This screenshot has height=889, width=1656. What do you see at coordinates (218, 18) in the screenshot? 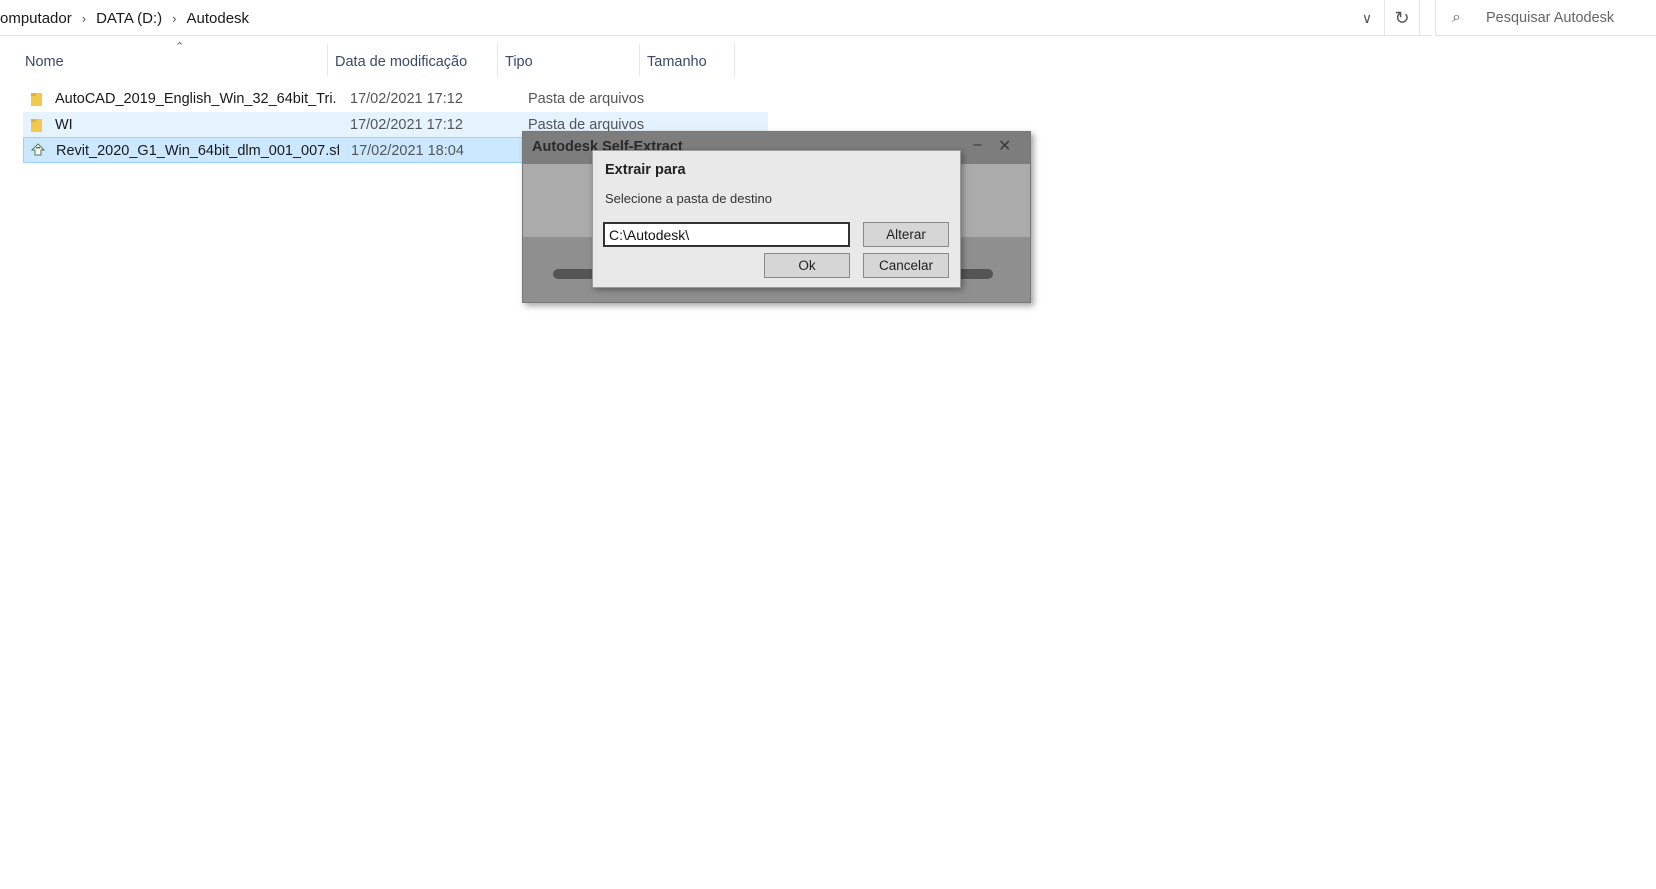
I see `breadcrumb-item-autodesk: Autodesk` at bounding box center [218, 18].